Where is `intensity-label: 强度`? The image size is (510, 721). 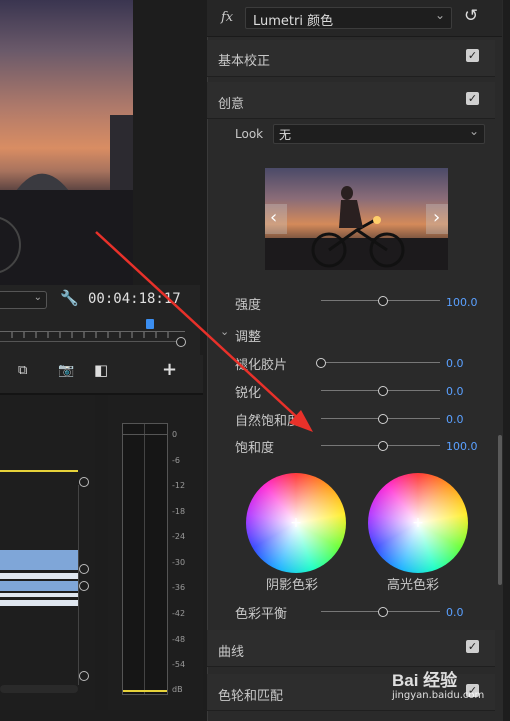 intensity-label: 强度 is located at coordinates (248, 305).